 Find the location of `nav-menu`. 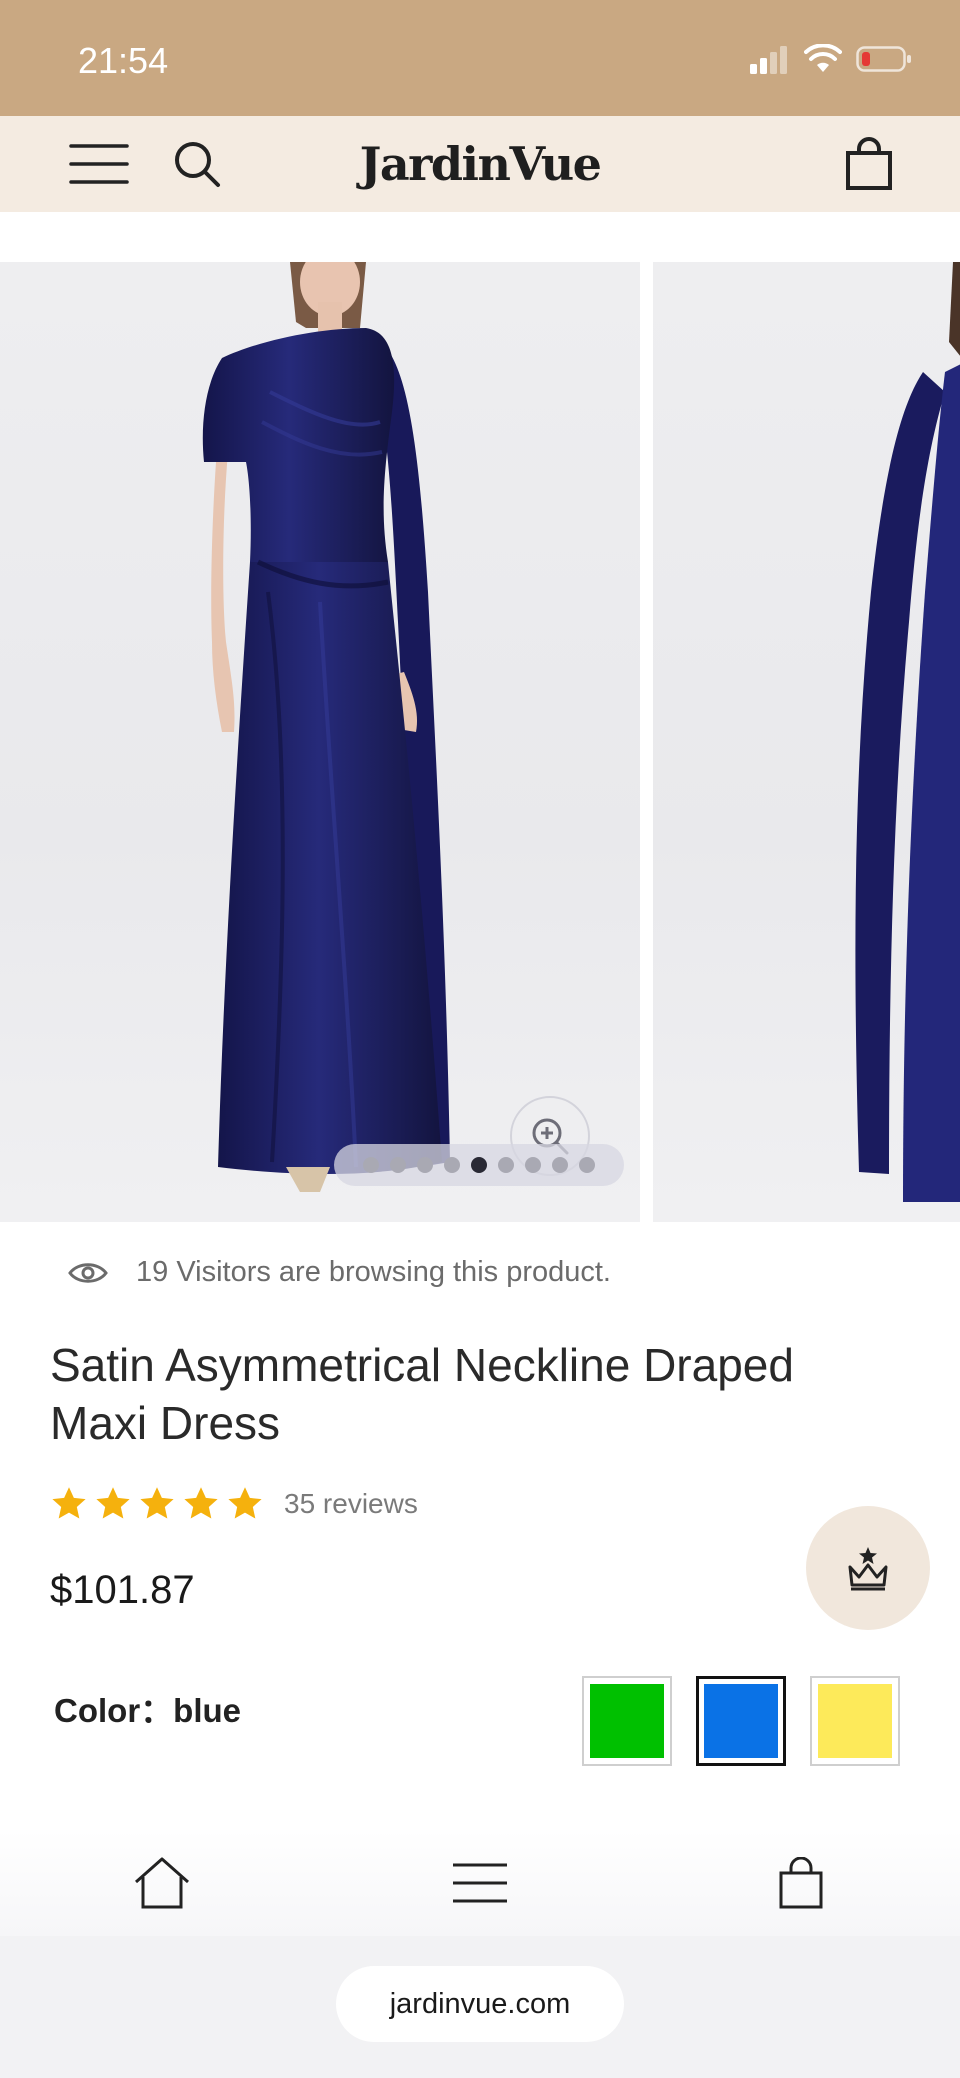

nav-menu is located at coordinates (480, 1883).